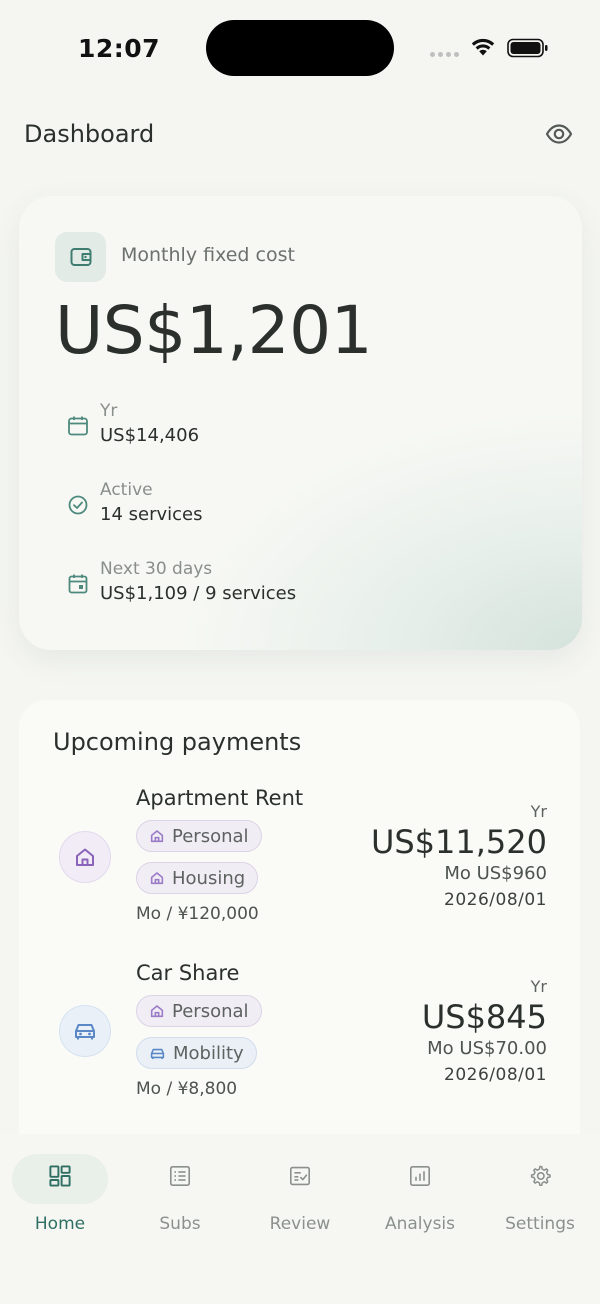  I want to click on status-bar: 12:07, so click(300, 48).